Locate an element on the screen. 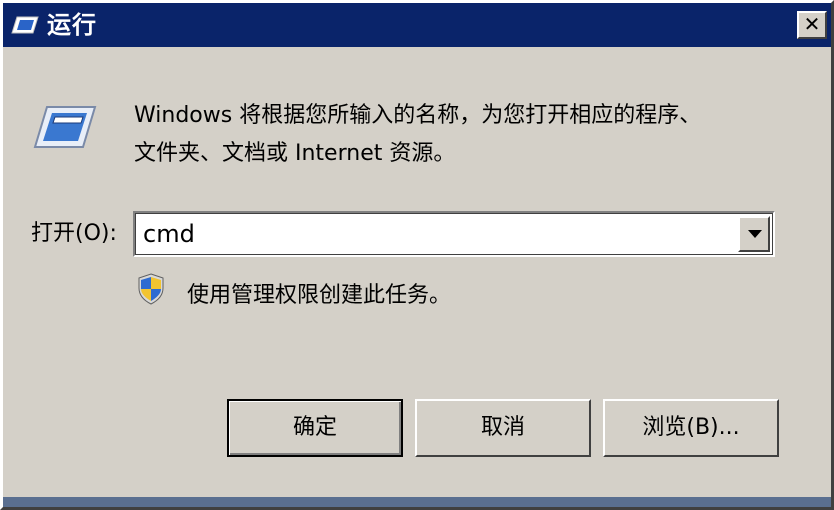  description-line-1: Windows 将根据您所输入的名称，为您打开相应的程序、 is located at coordinates (418, 115).